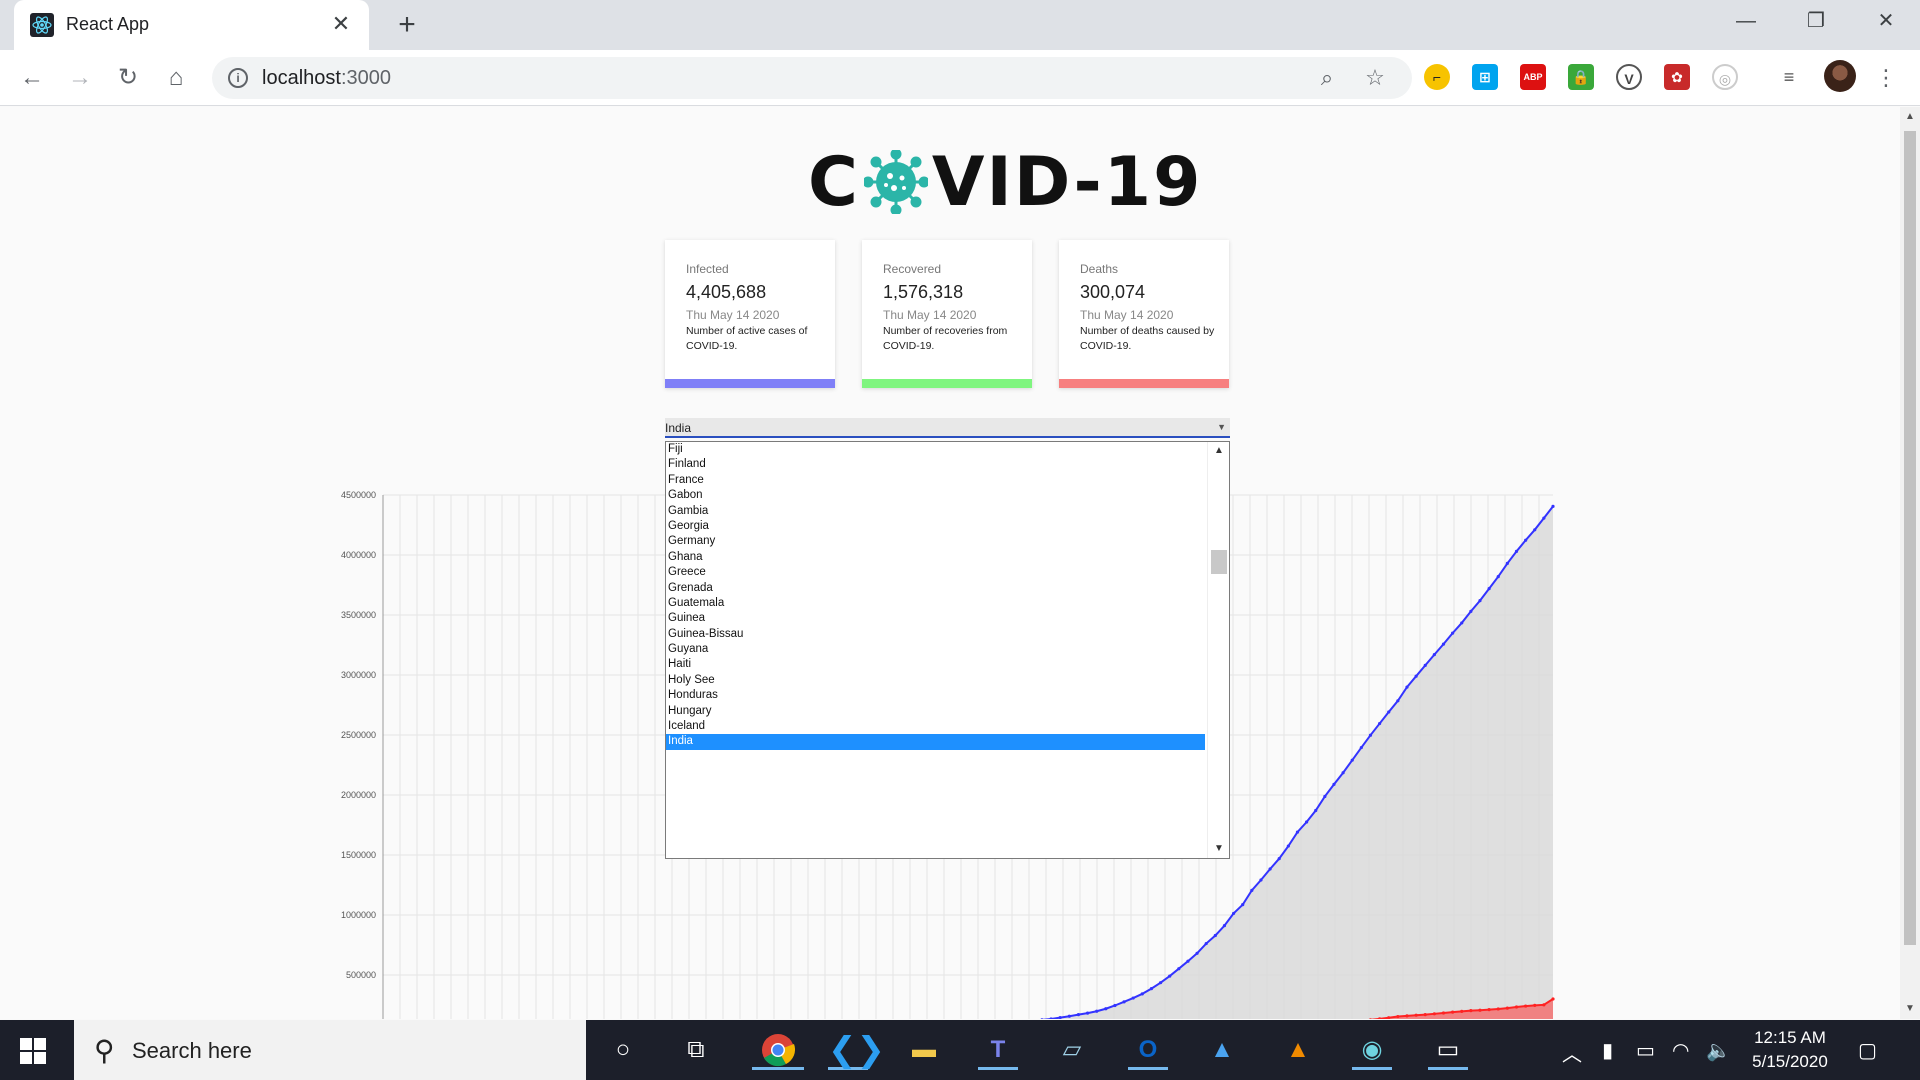 The width and height of the screenshot is (1920, 1080). Describe the element at coordinates (1581, 77) in the screenshot. I see `extension-lock-icon: 🔒` at that location.